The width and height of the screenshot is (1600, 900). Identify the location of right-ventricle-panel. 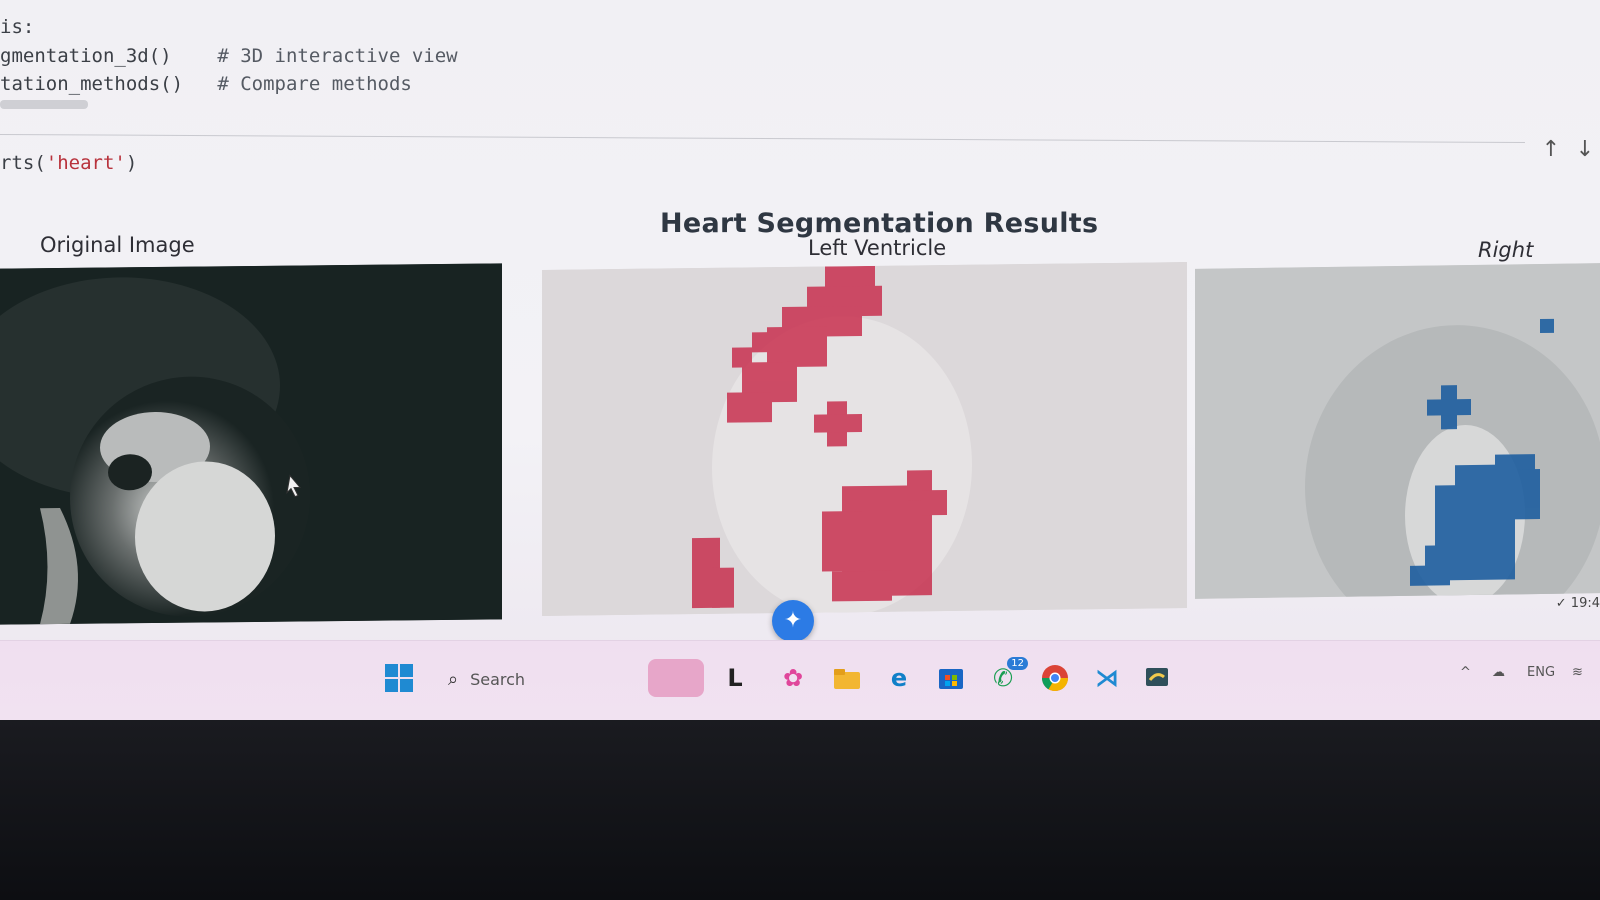
(1397, 431).